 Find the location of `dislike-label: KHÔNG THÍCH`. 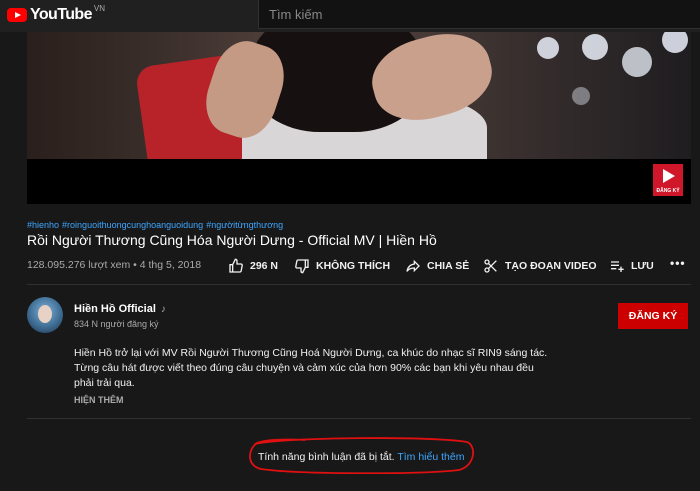

dislike-label: KHÔNG THÍCH is located at coordinates (353, 266).